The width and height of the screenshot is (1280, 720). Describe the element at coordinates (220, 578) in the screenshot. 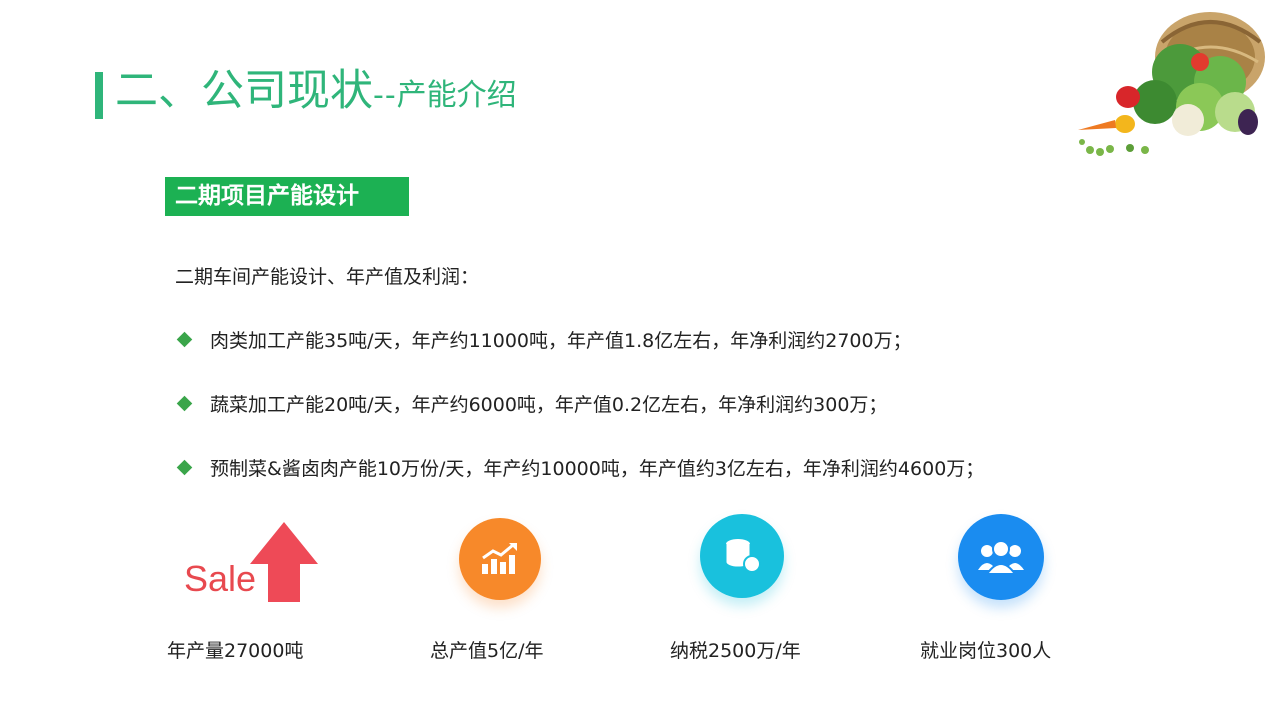

I see `sale-text: Sale` at that location.